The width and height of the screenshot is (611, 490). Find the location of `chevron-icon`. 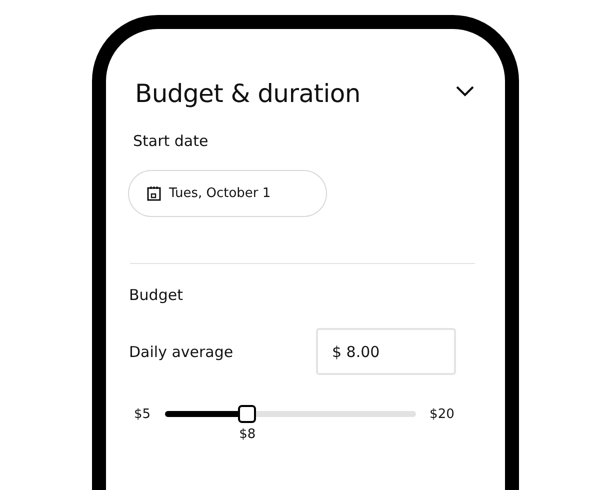

chevron-icon is located at coordinates (465, 91).